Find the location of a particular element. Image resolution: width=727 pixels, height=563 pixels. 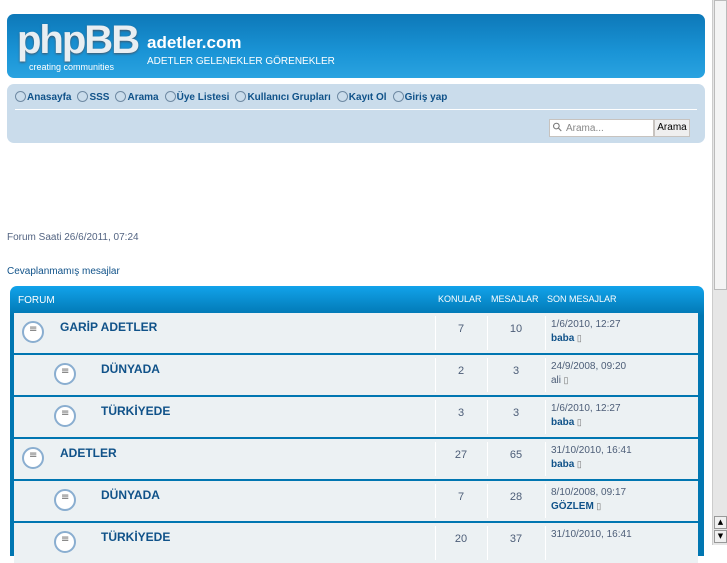

site-title: adetler.com is located at coordinates (194, 42).